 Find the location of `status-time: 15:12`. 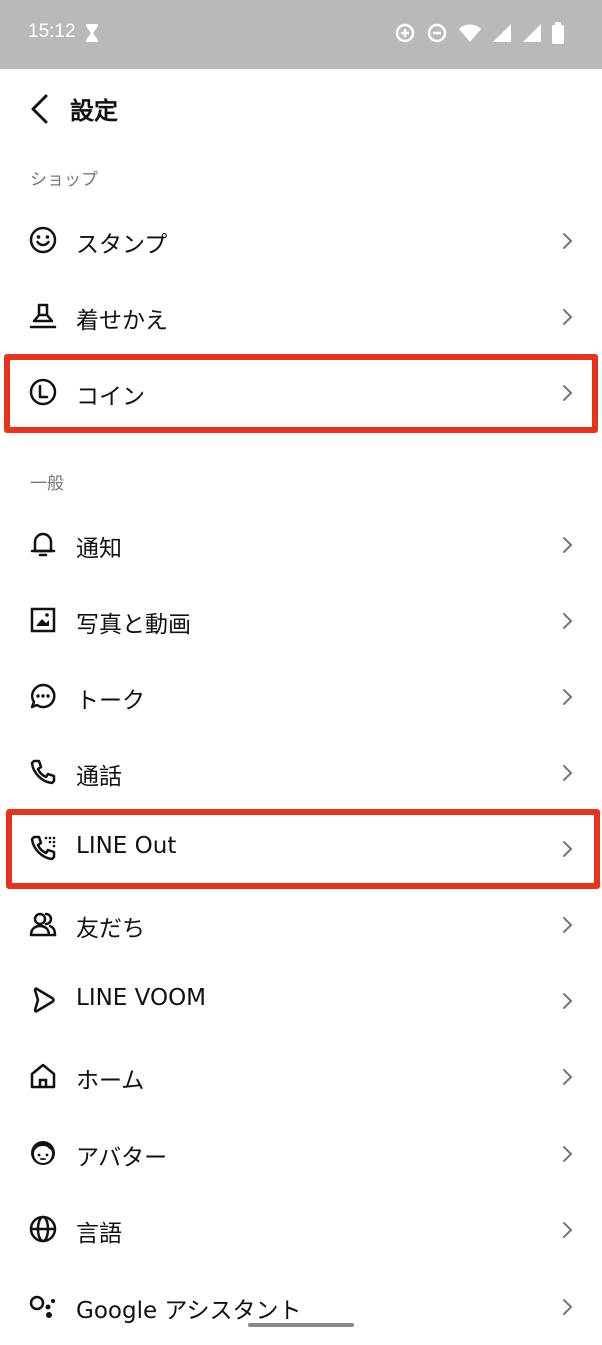

status-time: 15:12 is located at coordinates (52, 31).